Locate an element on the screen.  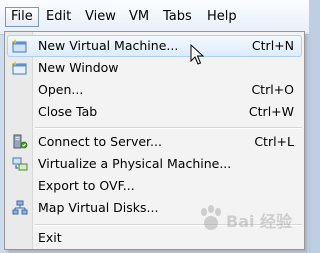
menu-bar: File Edit View VM Tabs Help is located at coordinates (154, 17).